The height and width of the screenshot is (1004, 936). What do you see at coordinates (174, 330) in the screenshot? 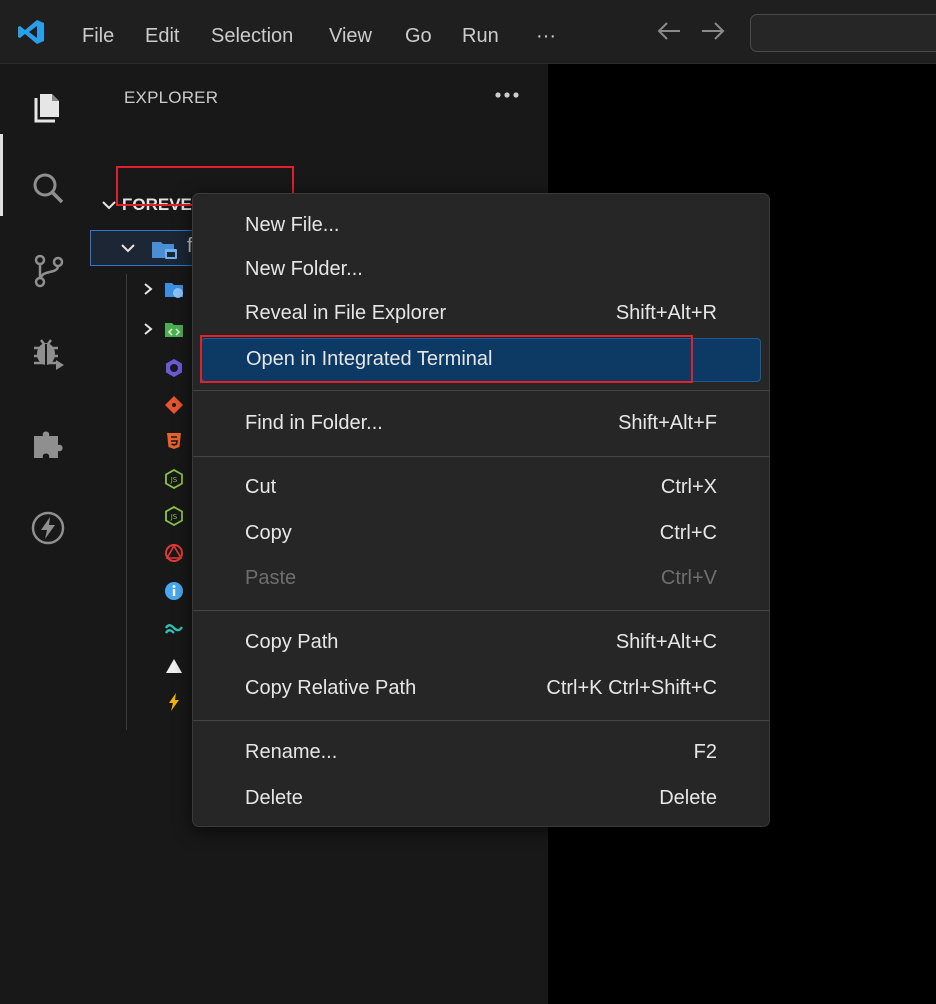
I see `folder-src-icon` at bounding box center [174, 330].